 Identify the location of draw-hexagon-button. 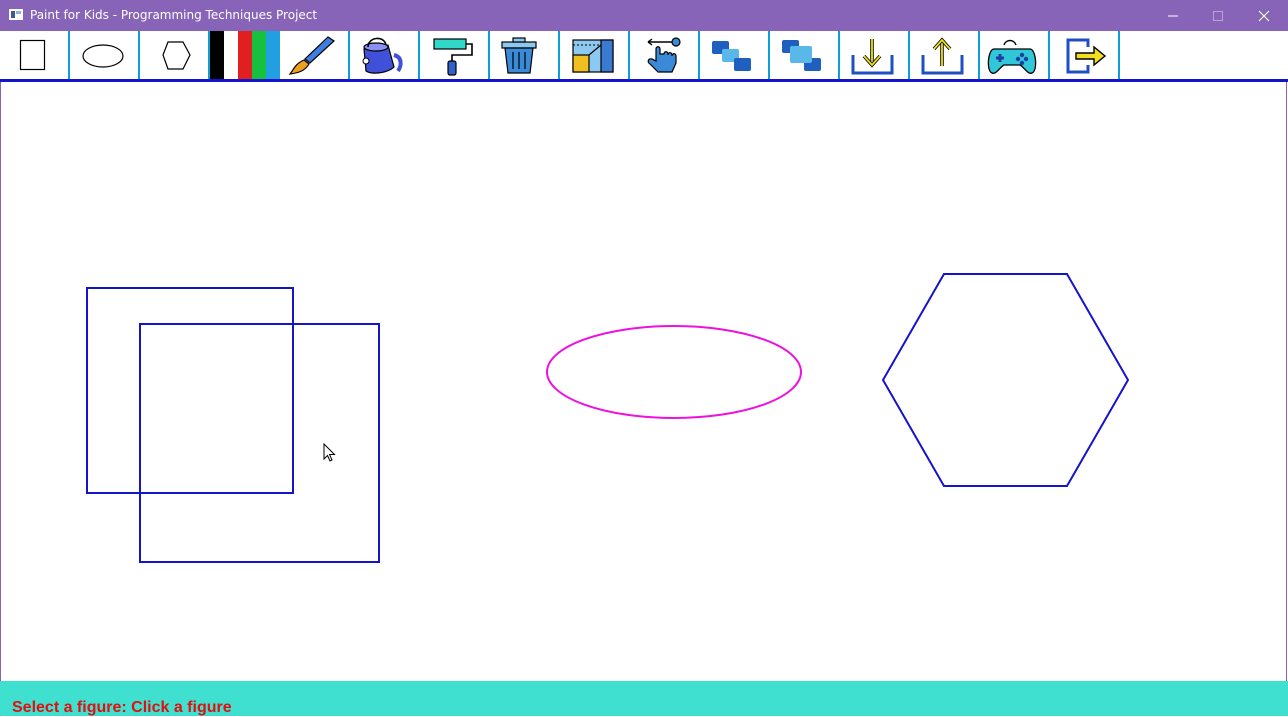
(175, 55).